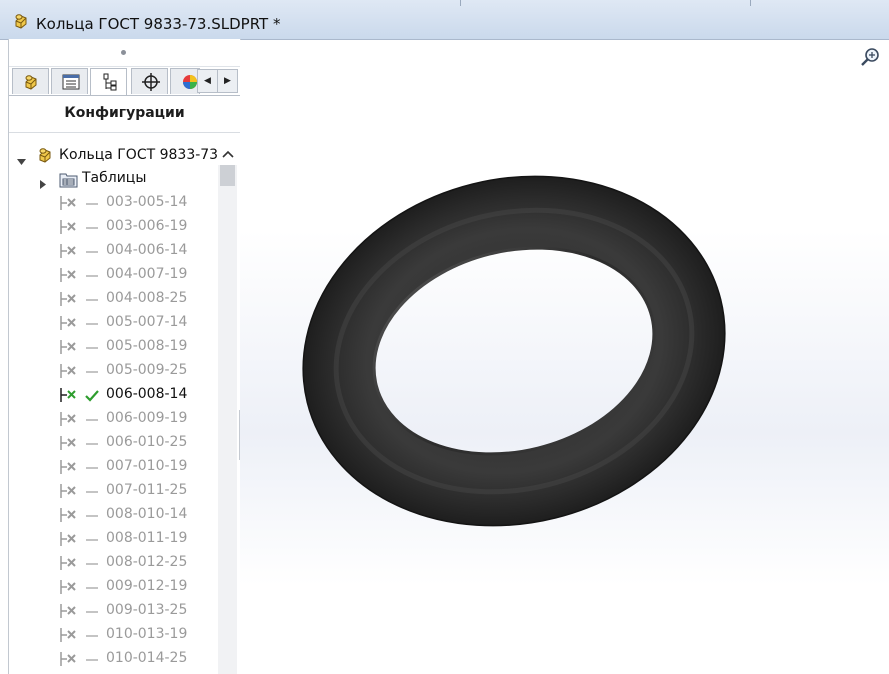 The image size is (889, 674). Describe the element at coordinates (147, 394) in the screenshot. I see `configuration-name: 006-008-14` at that location.